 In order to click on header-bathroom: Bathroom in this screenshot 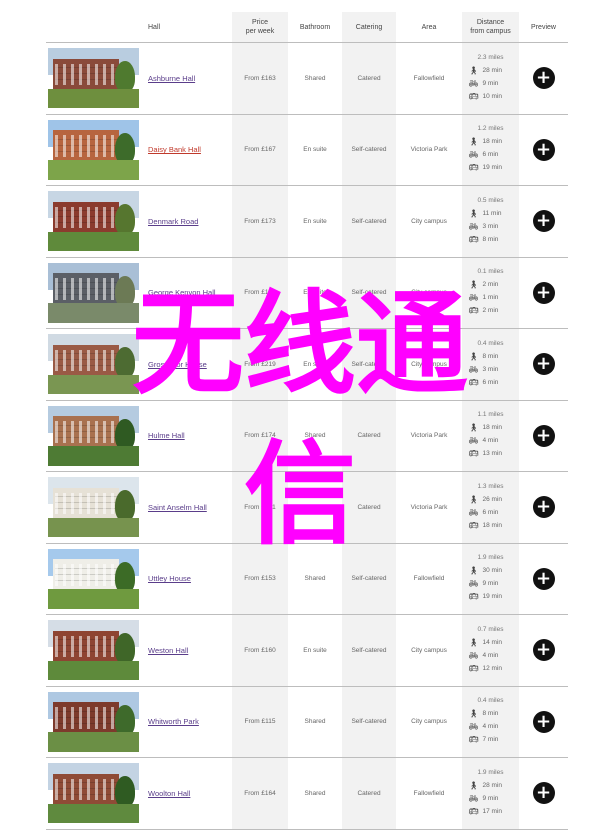, I will do `click(315, 27)`.